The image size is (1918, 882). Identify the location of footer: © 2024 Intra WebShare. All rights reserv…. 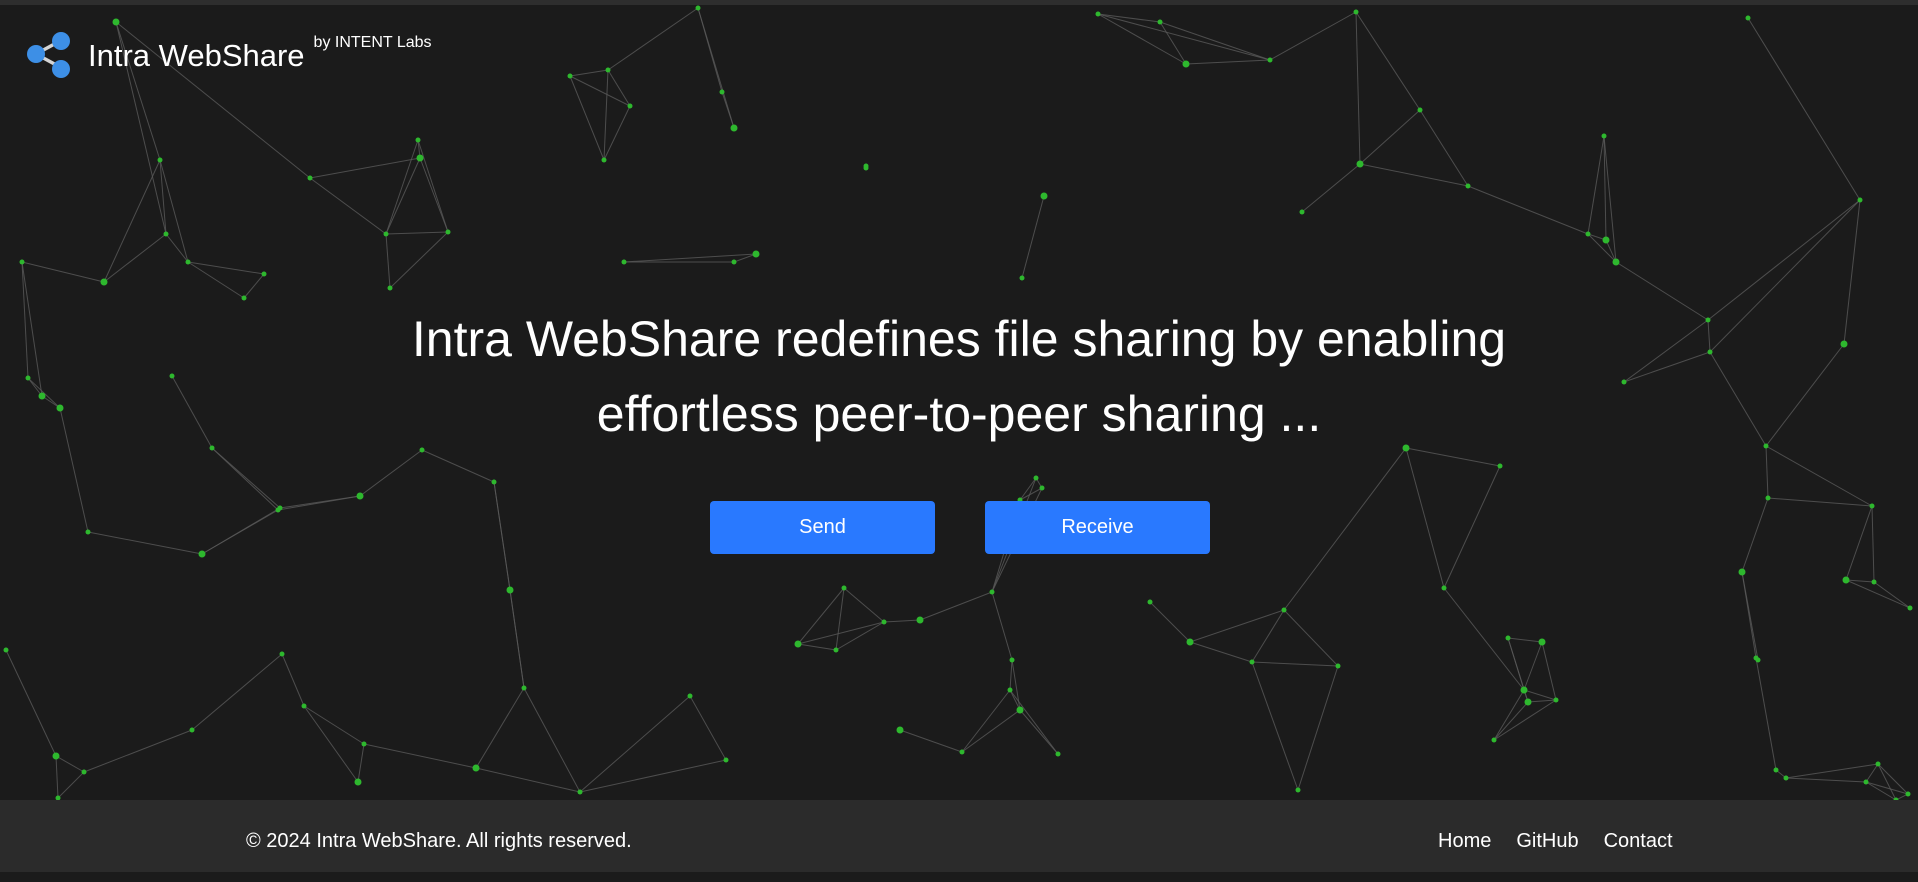
(959, 836).